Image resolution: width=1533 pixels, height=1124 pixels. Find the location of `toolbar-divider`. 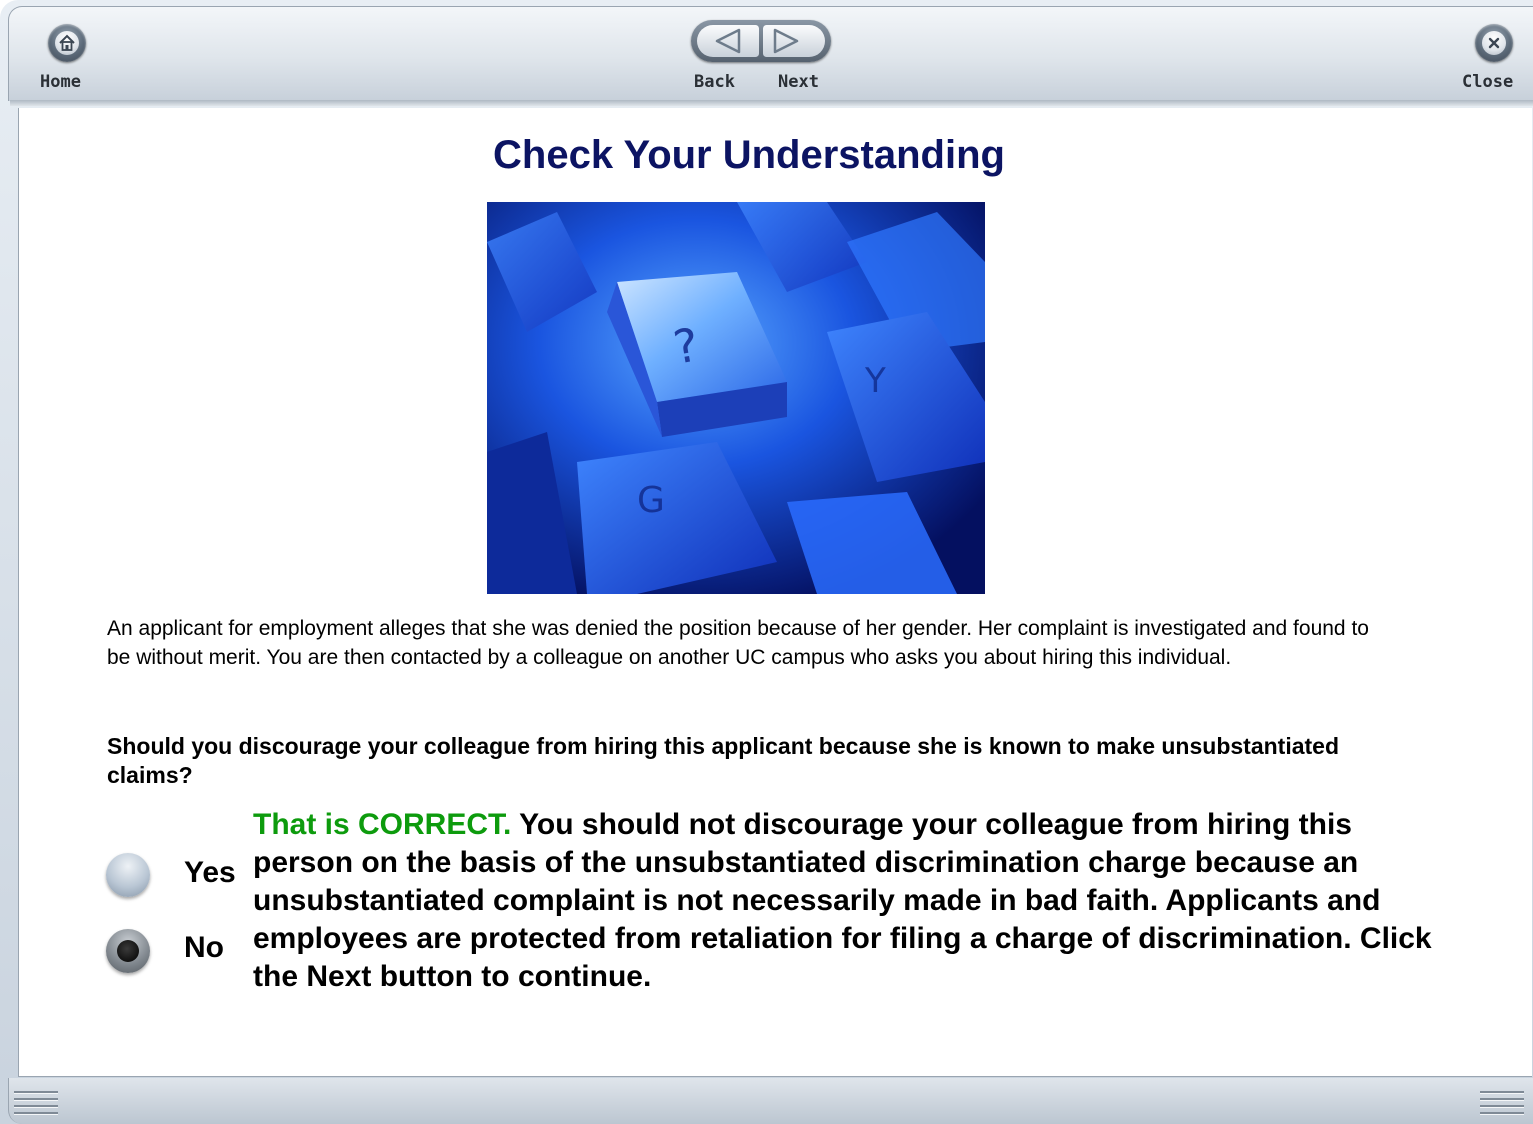

toolbar-divider is located at coordinates (771, 103).